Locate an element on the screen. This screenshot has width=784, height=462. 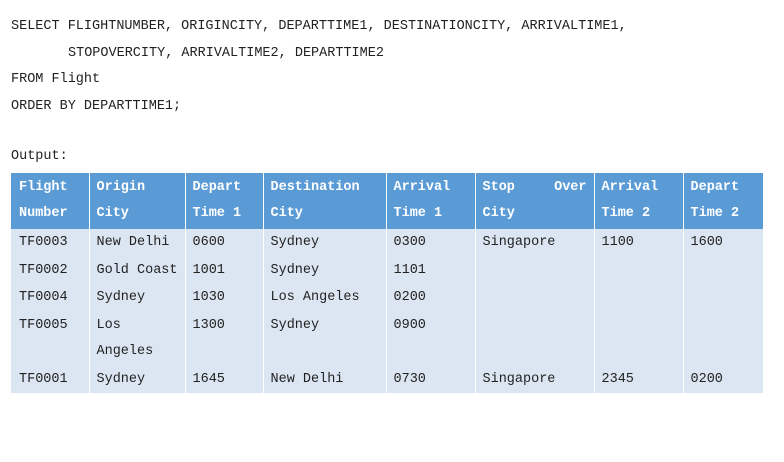
cell-depart-time-2: 1600 is located at coordinates (722, 243).